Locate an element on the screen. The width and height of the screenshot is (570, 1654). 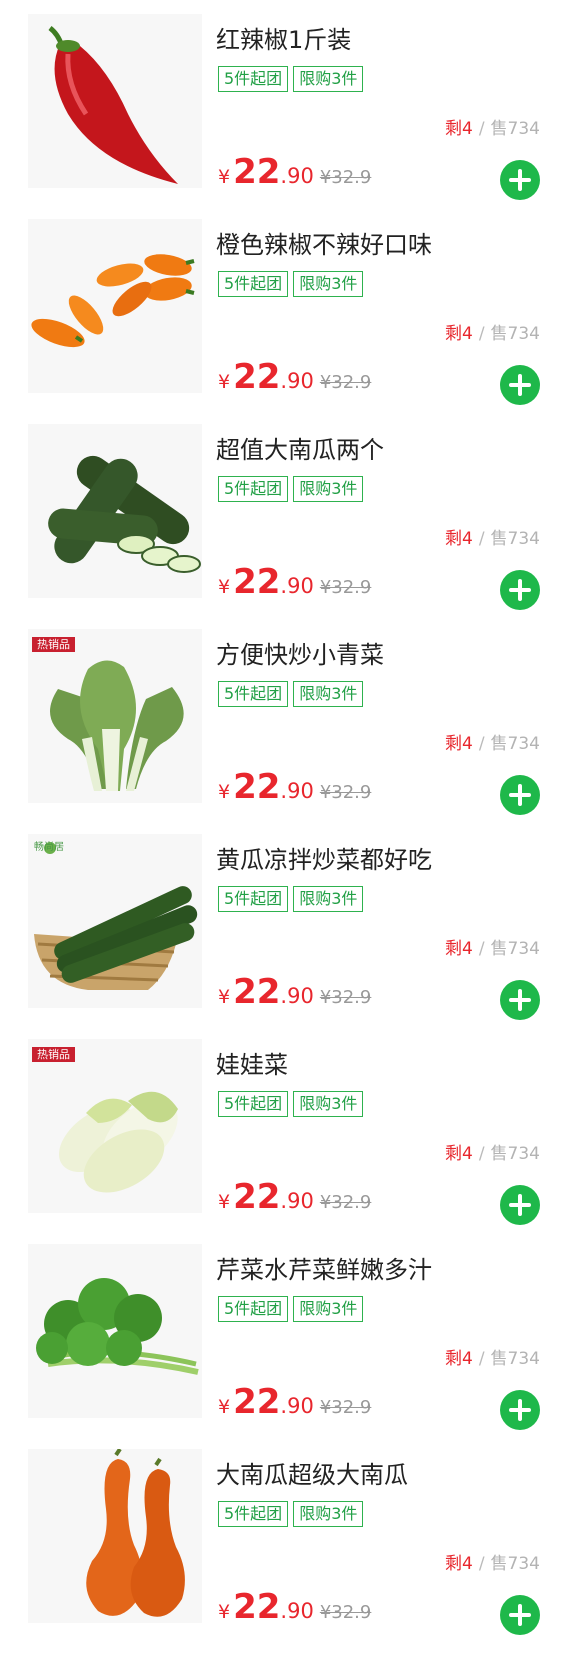
product-image: 畅尚居 is located at coordinates (115, 921).